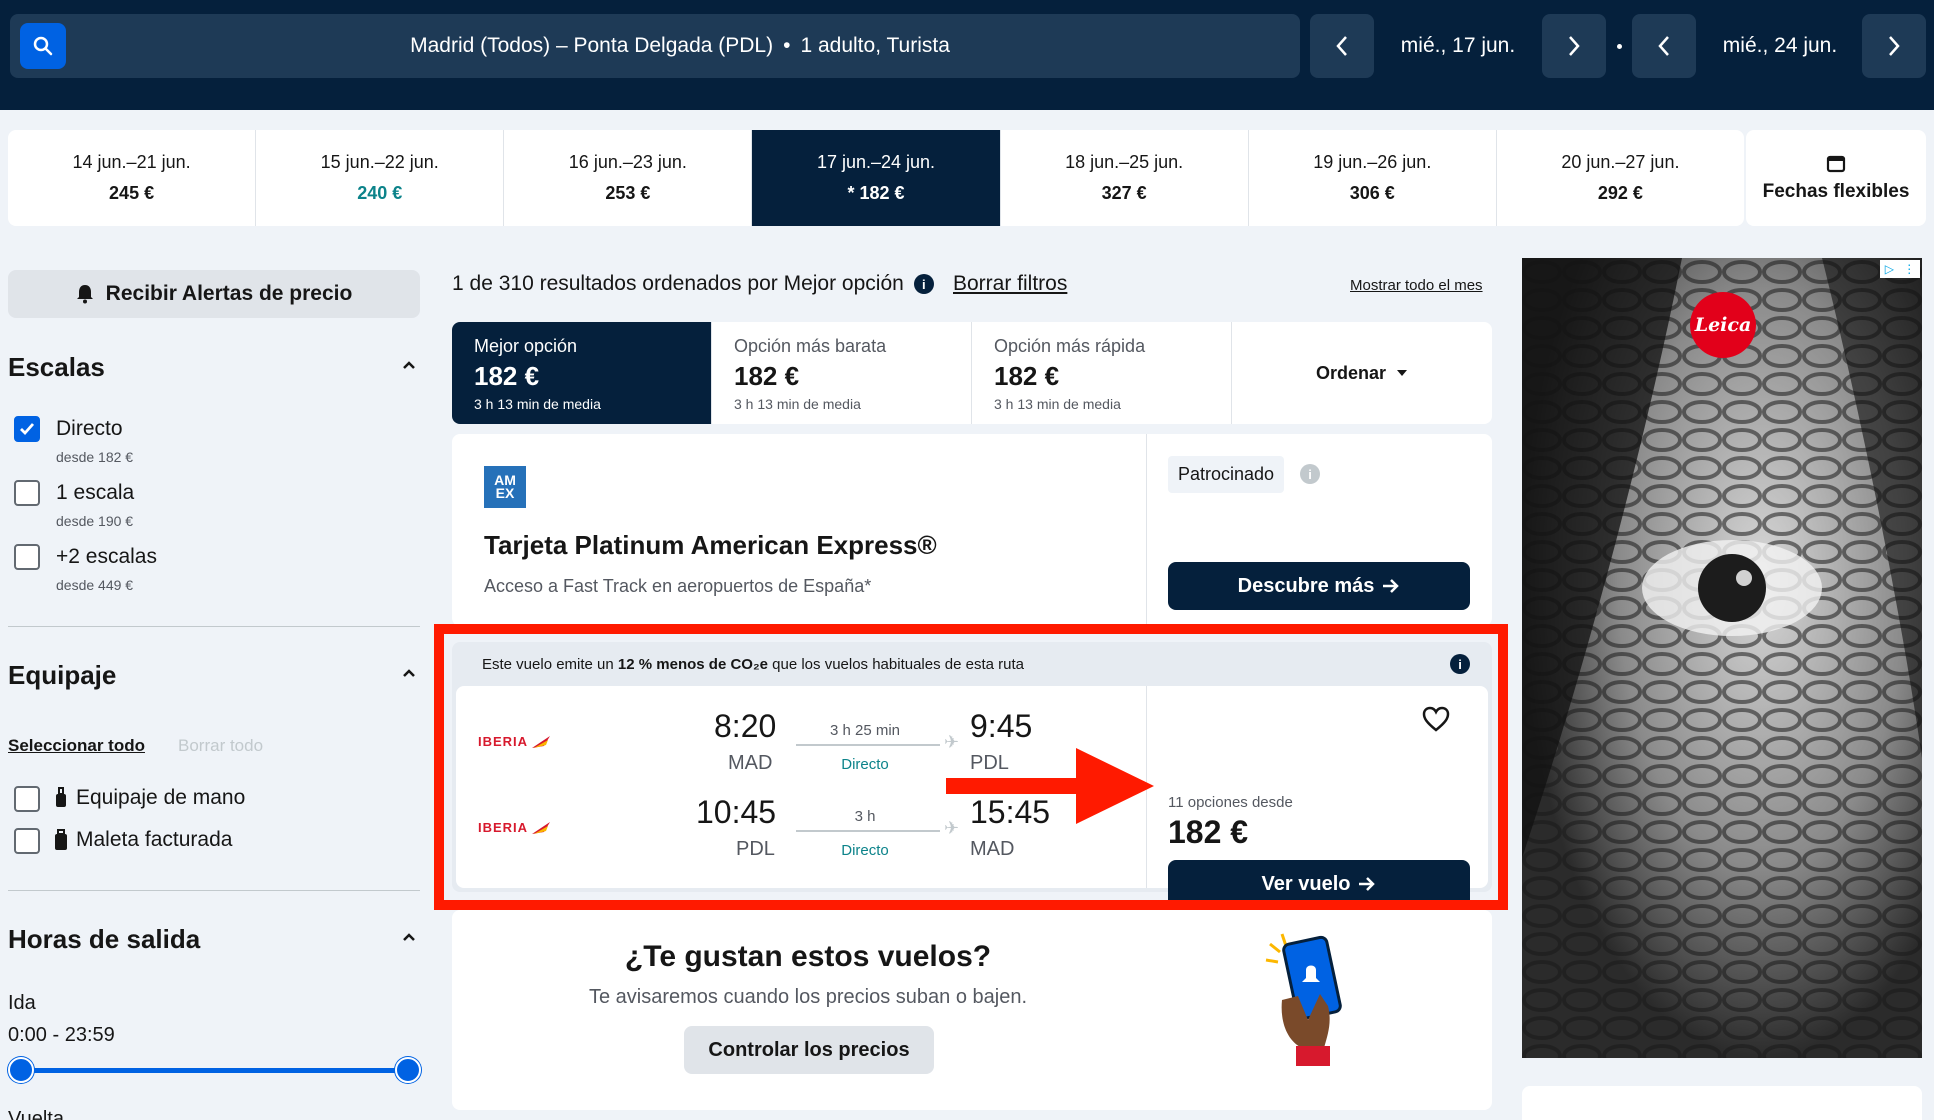 Image resolution: width=1934 pixels, height=1120 pixels. Describe the element at coordinates (214, 890) in the screenshot. I see `sidebar-divider` at that location.